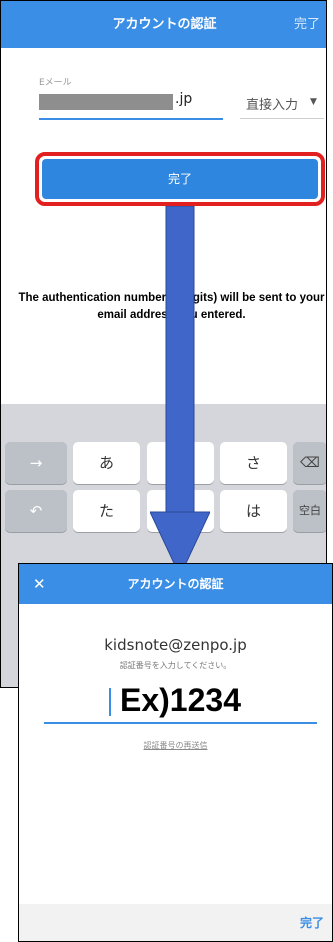 The height and width of the screenshot is (942, 333). I want to click on redacted-email-mask, so click(106, 102).